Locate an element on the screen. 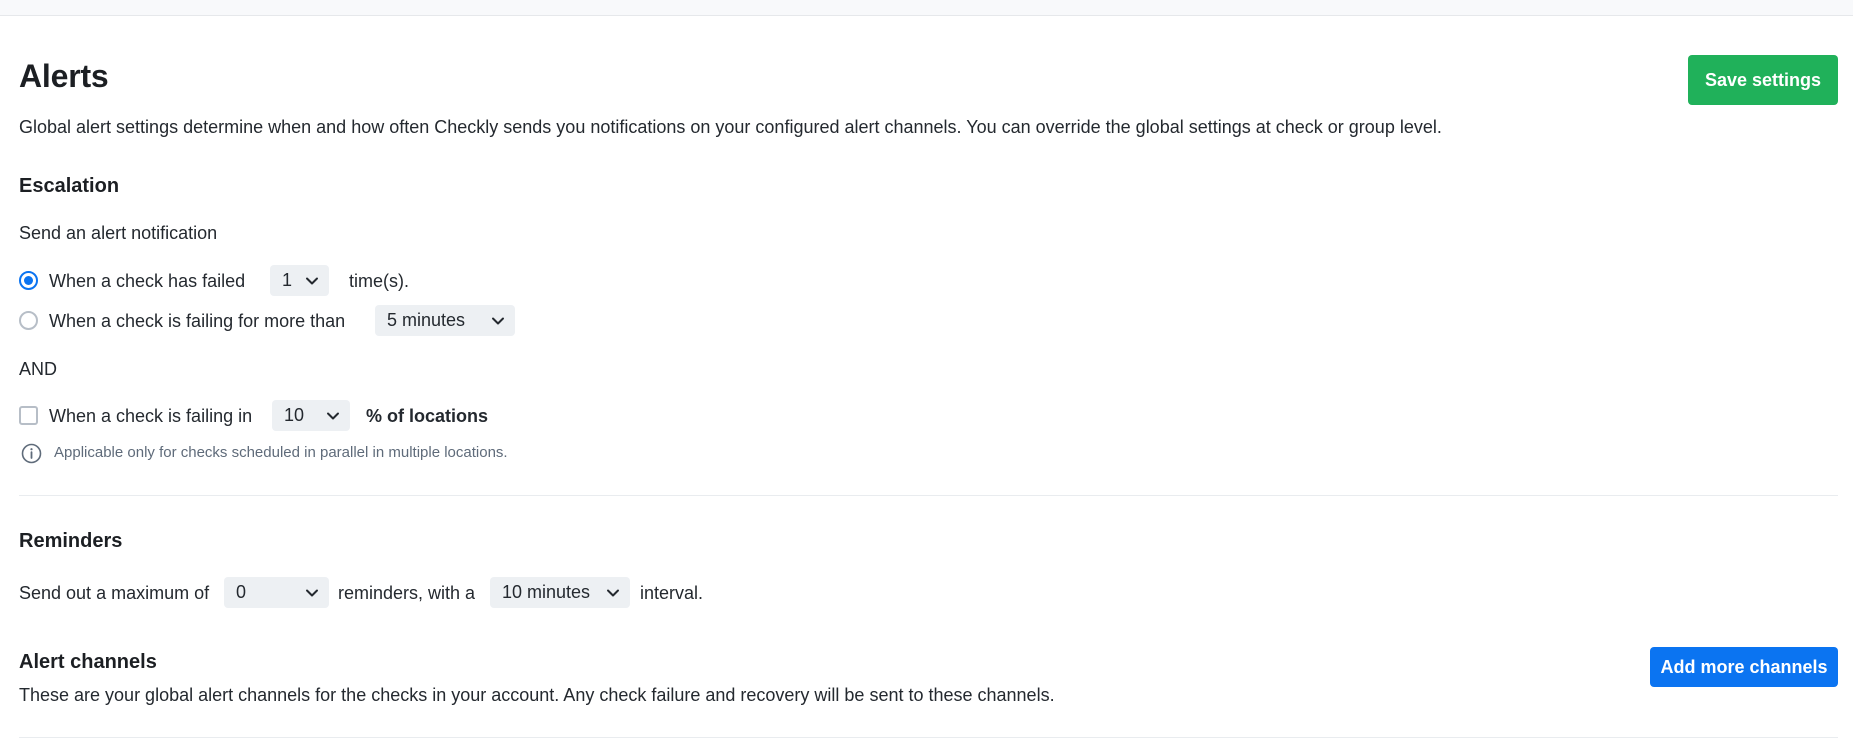 The width and height of the screenshot is (1853, 740). failing-duration-select: 5 minutes is located at coordinates (445, 320).